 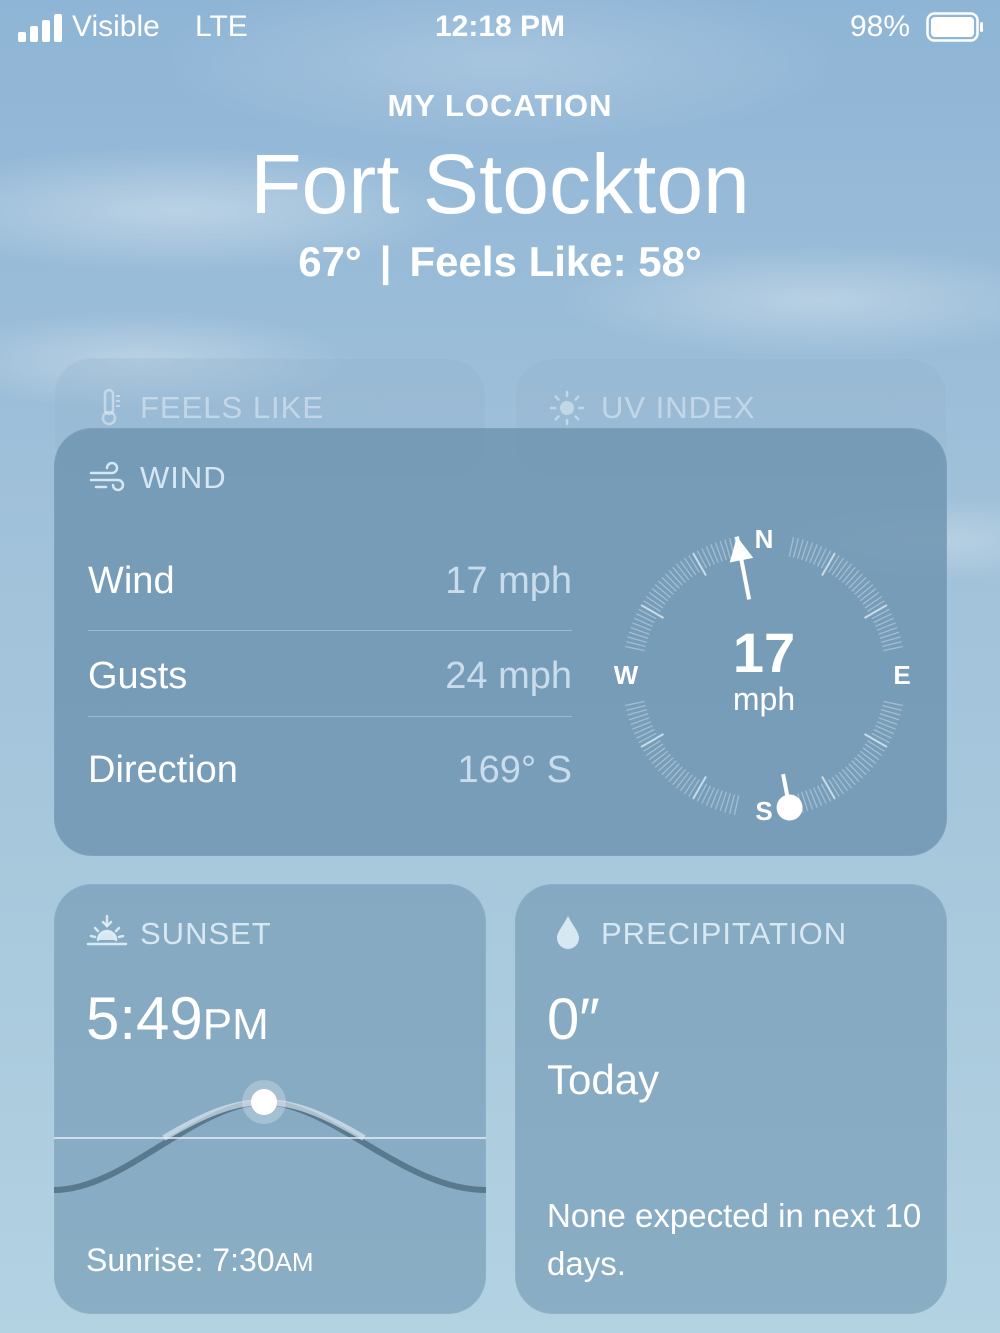 I want to click on feels-like-title: FEELS LIKE, so click(x=232, y=407).